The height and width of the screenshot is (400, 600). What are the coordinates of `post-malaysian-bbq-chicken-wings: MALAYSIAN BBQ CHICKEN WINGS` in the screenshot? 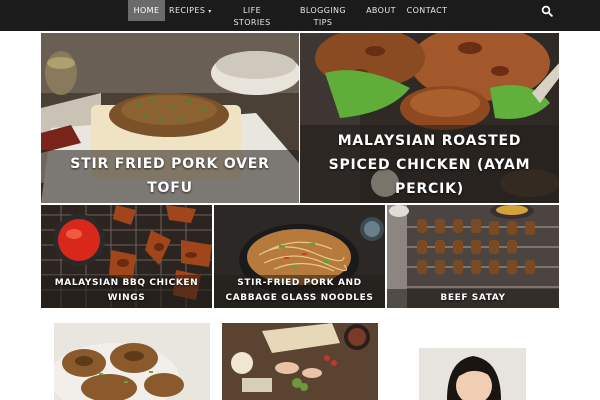 It's located at (126, 256).